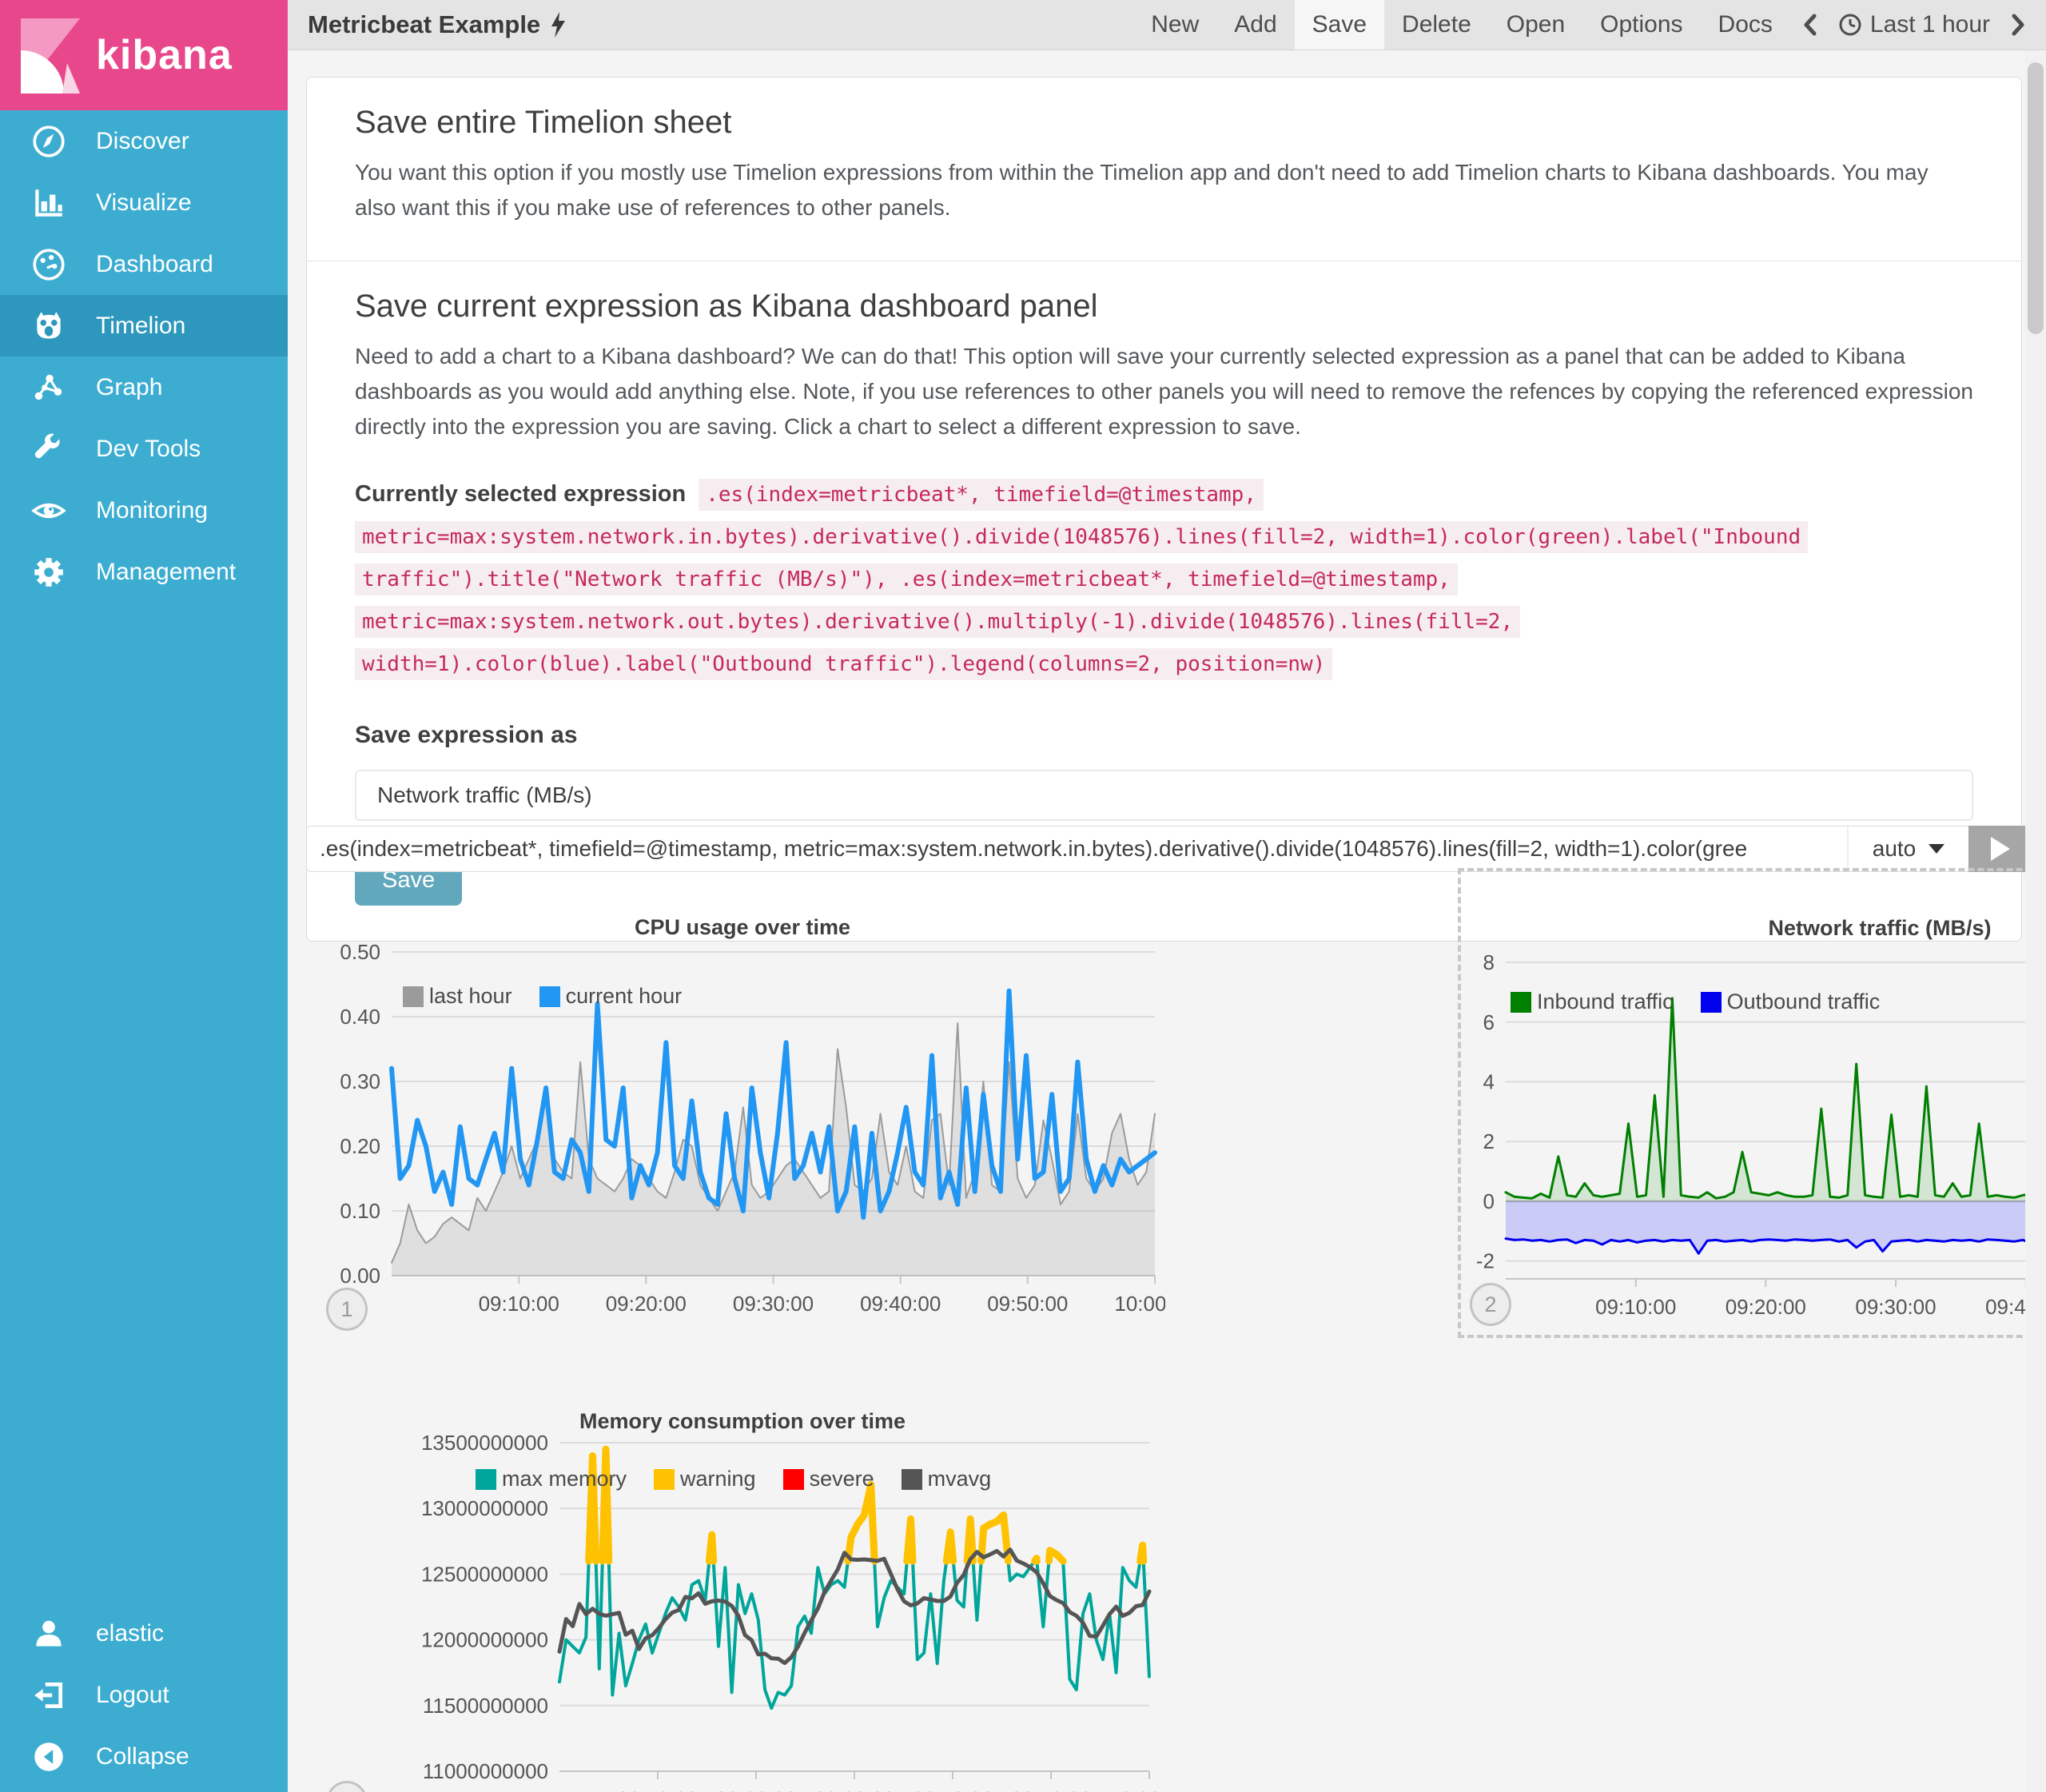 This screenshot has height=1792, width=2046. Describe the element at coordinates (551, 1479) in the screenshot. I see `legend-item: max memory` at that location.